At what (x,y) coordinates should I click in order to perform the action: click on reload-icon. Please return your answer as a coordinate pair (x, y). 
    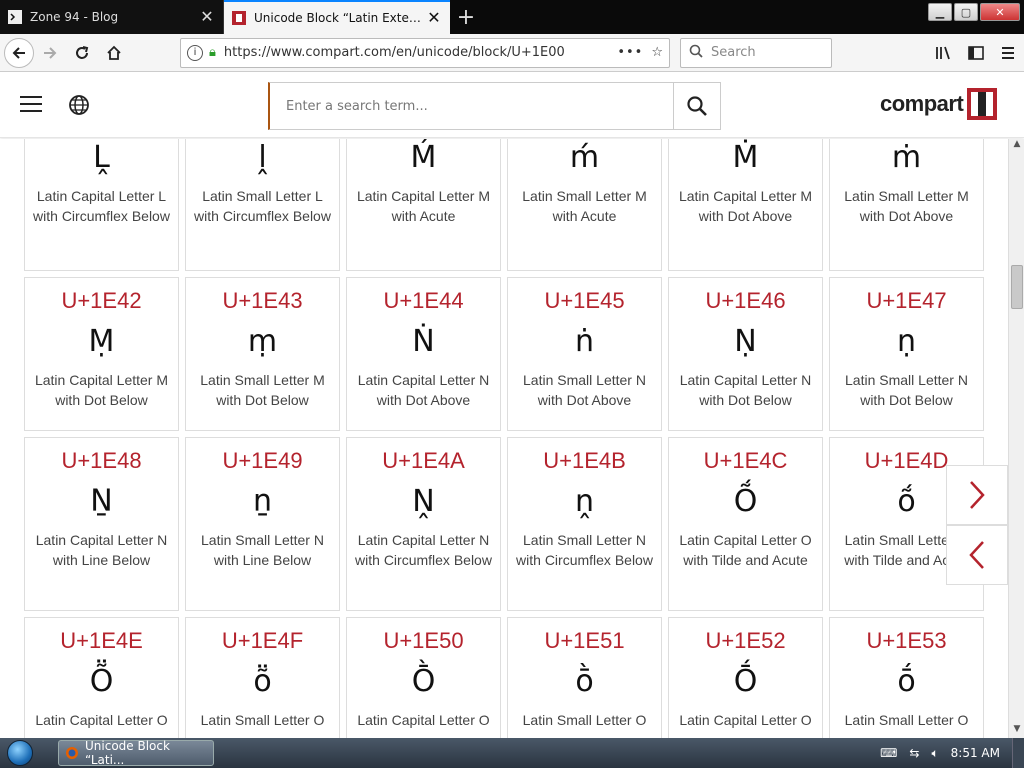
    Looking at the image, I should click on (82, 52).